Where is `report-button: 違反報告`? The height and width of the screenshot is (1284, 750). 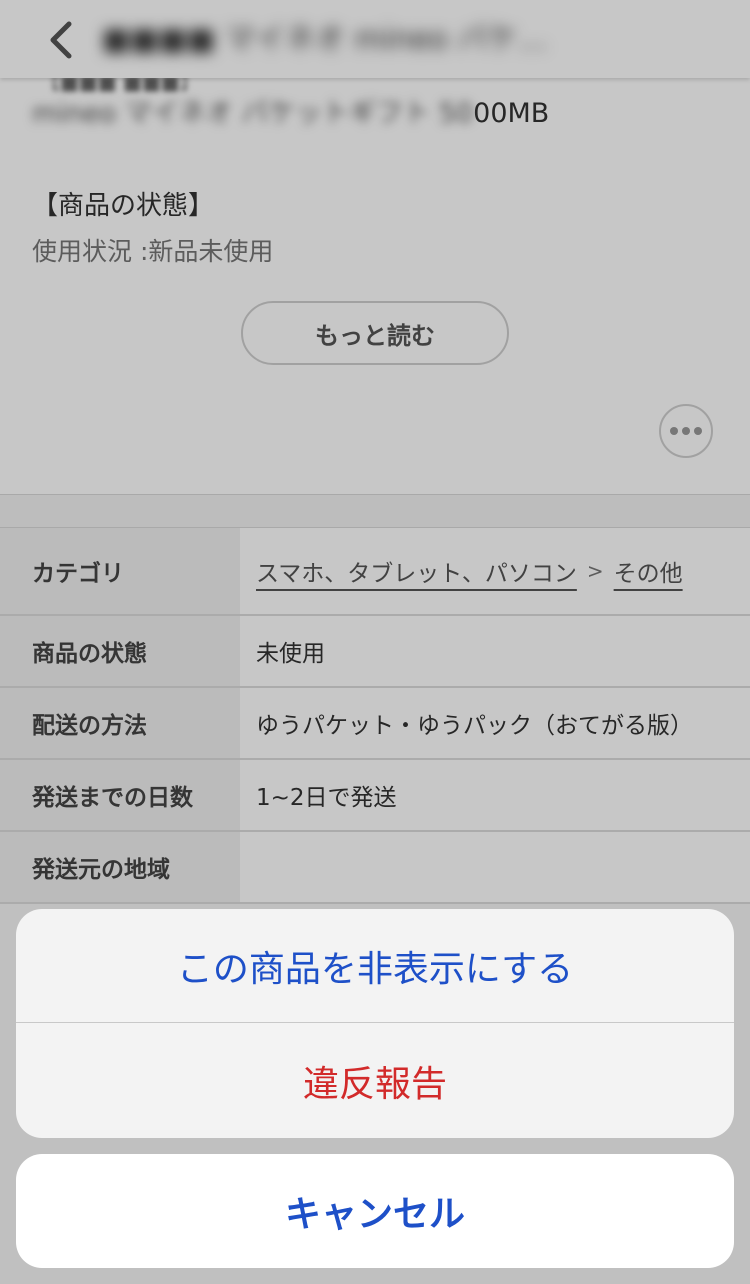
report-button: 違反報告 is located at coordinates (375, 1080).